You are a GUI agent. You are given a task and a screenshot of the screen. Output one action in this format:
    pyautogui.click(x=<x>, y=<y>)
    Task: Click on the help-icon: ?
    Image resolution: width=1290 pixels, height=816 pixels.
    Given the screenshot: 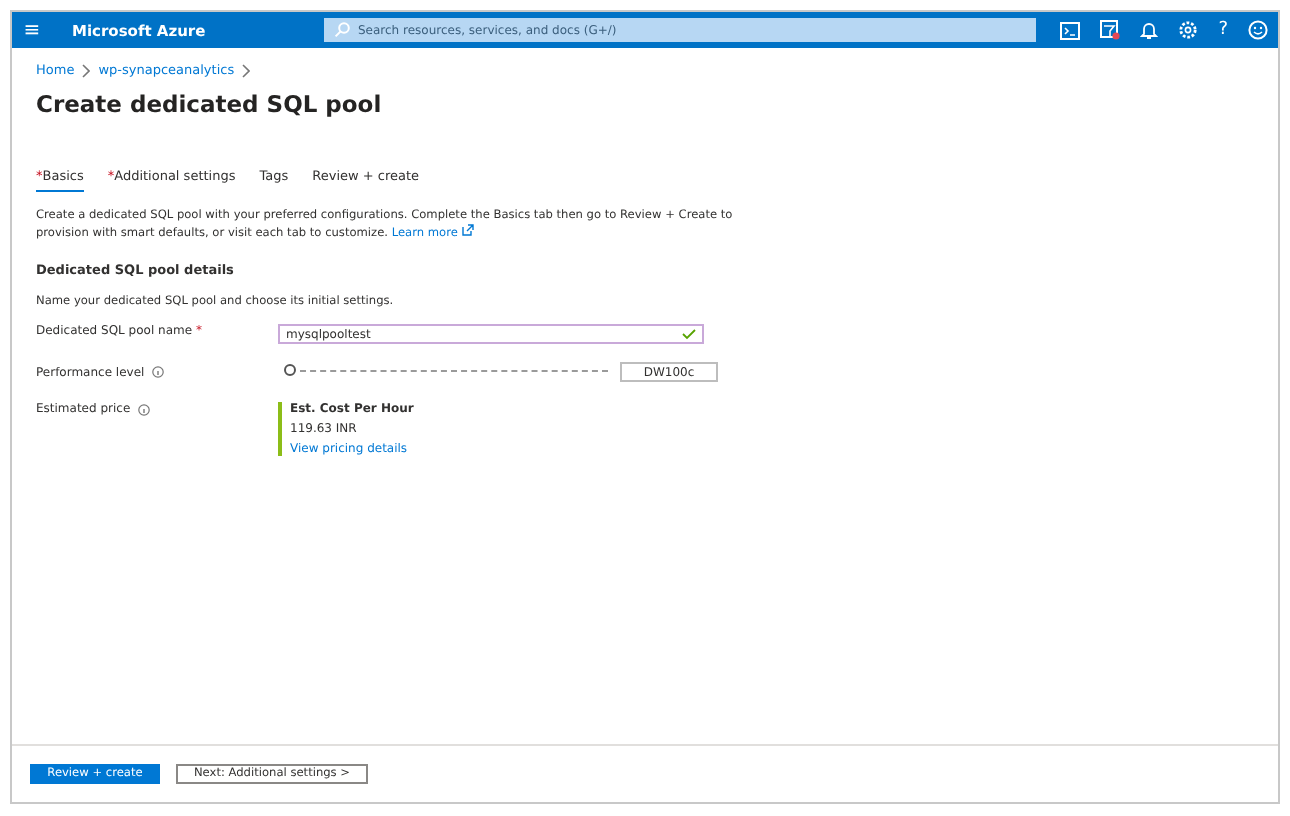 What is the action you would take?
    pyautogui.click(x=1223, y=30)
    